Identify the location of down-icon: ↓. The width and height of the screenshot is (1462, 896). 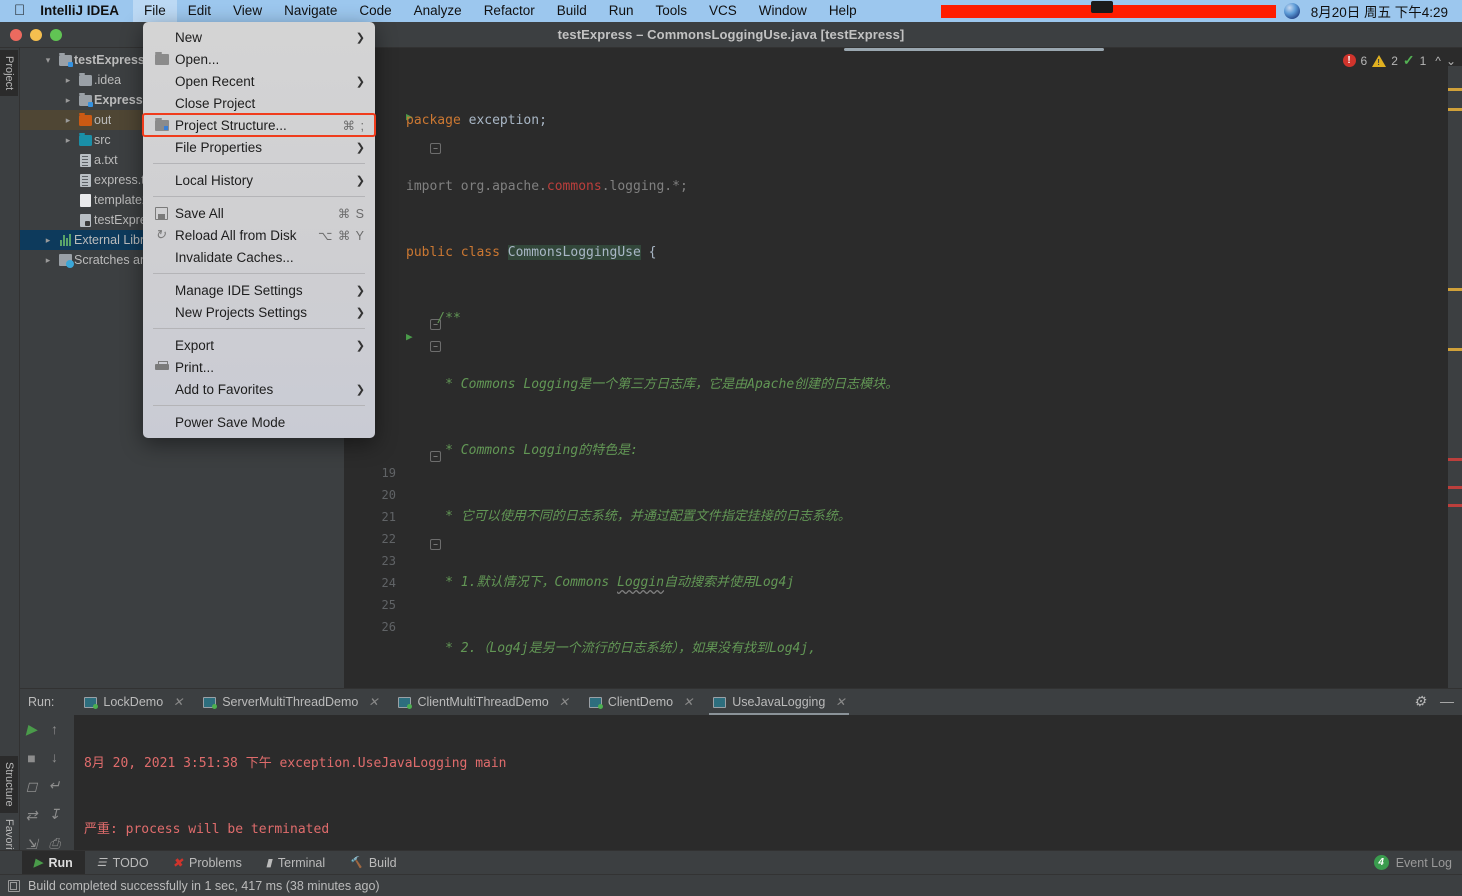
(54, 757).